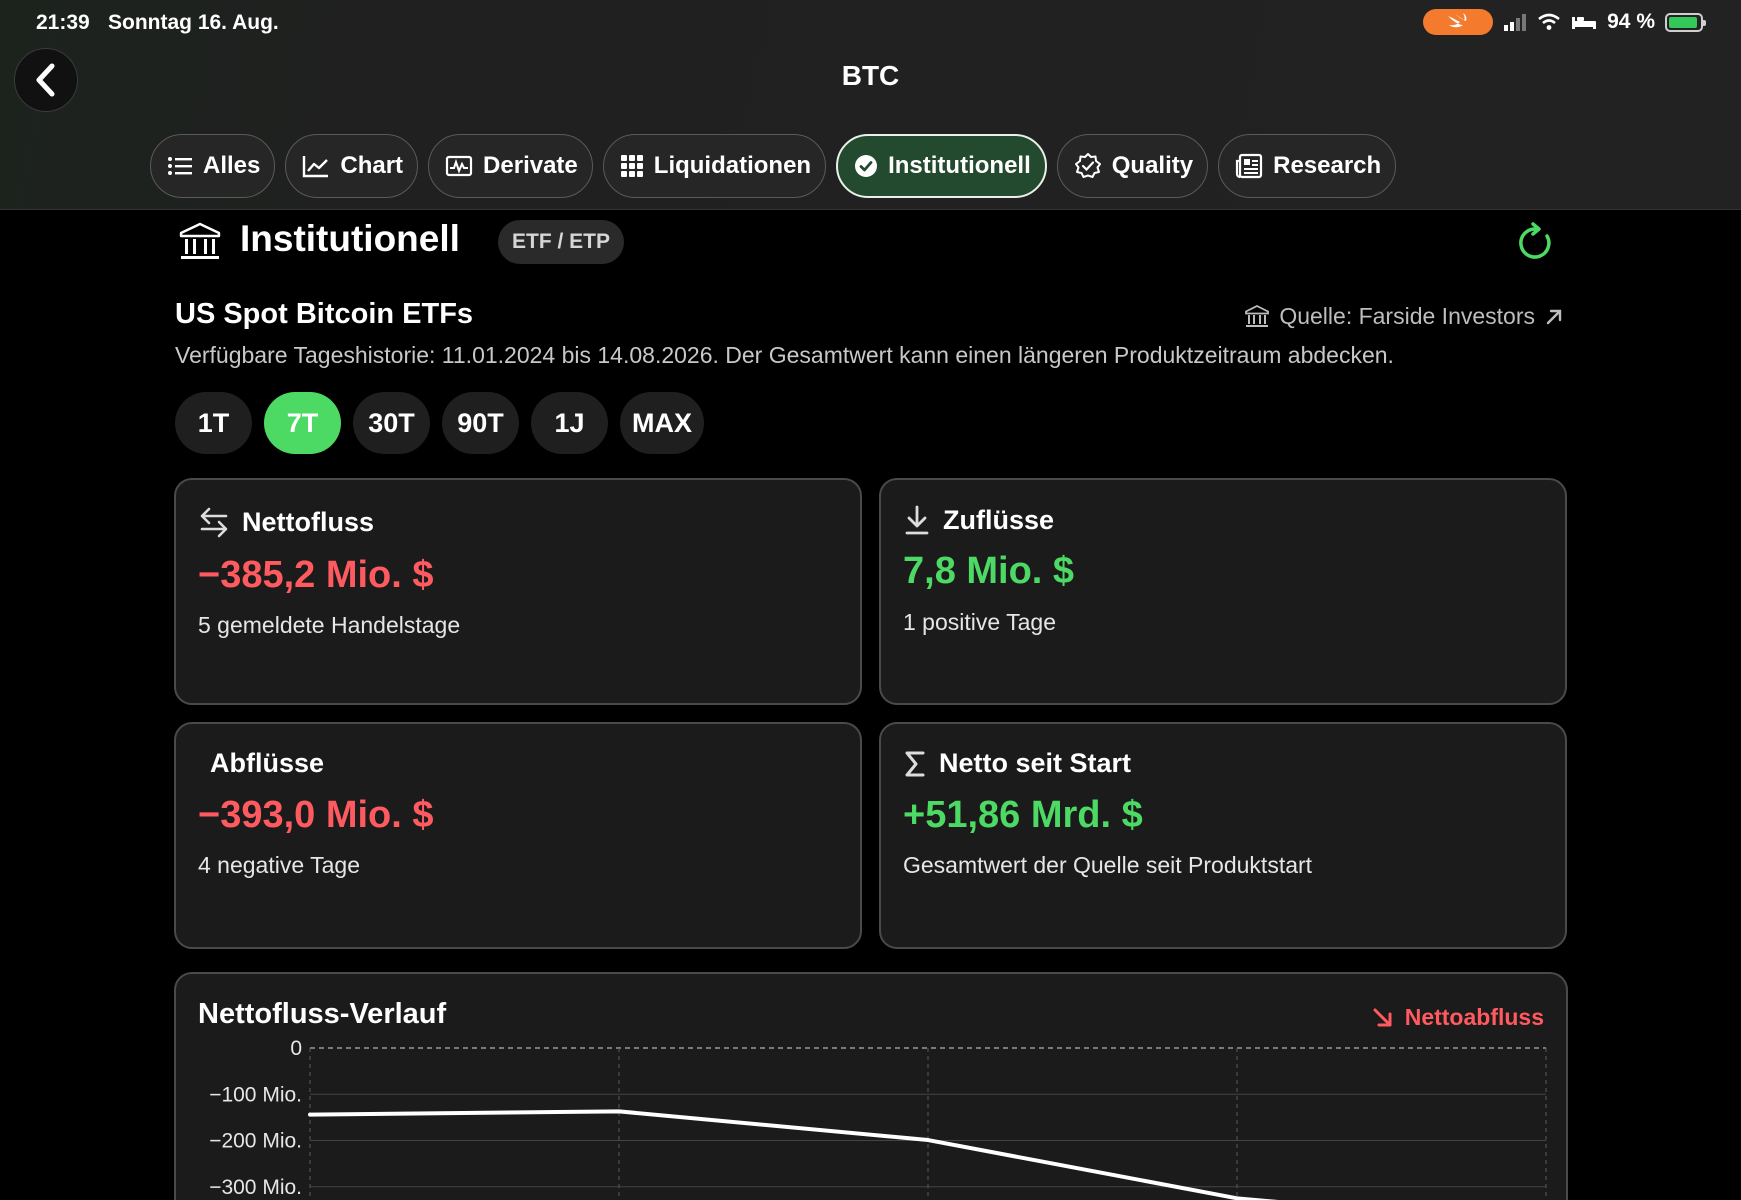  Describe the element at coordinates (459, 166) in the screenshot. I see `waveform-chart-icon` at that location.